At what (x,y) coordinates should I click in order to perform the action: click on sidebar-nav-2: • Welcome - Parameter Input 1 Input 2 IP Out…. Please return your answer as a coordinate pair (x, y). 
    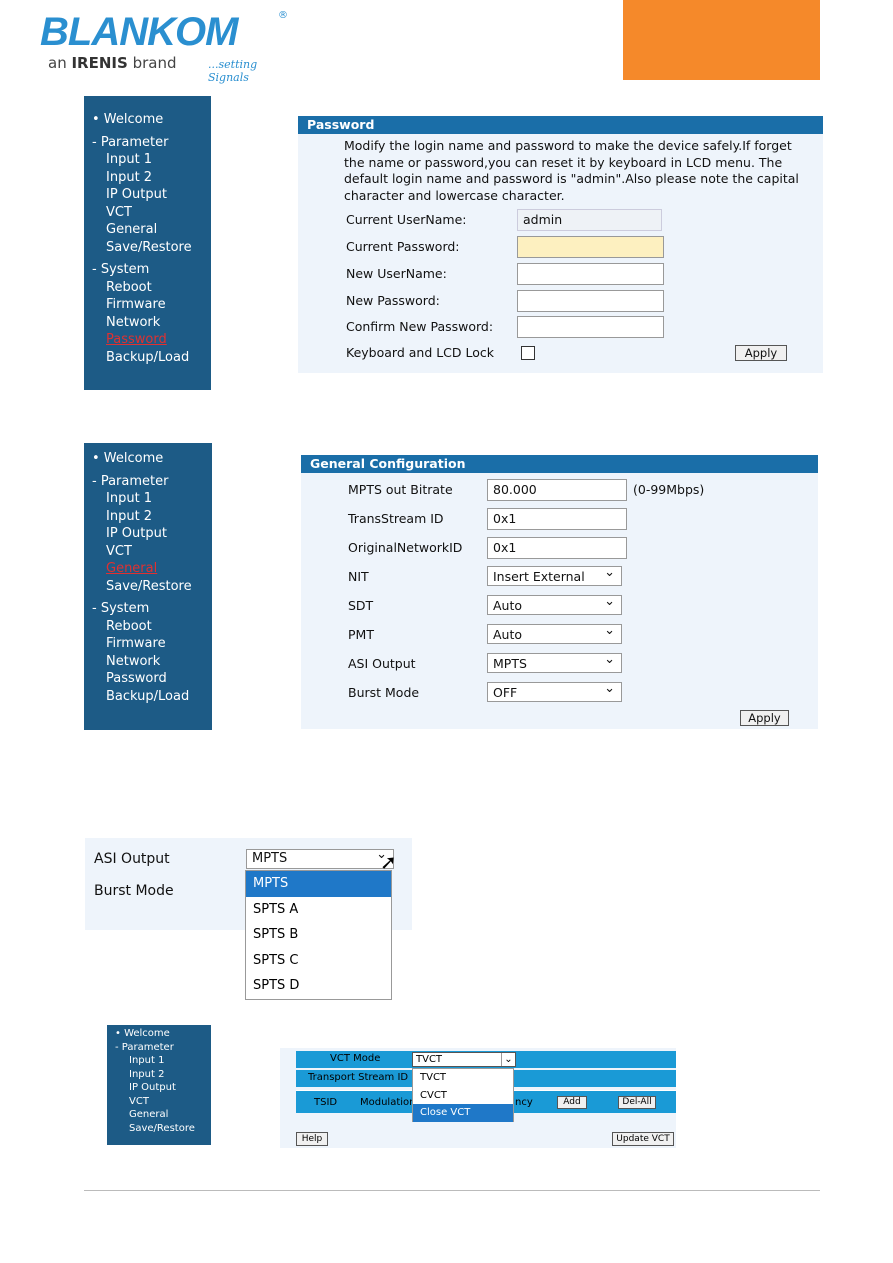
    Looking at the image, I should click on (148, 586).